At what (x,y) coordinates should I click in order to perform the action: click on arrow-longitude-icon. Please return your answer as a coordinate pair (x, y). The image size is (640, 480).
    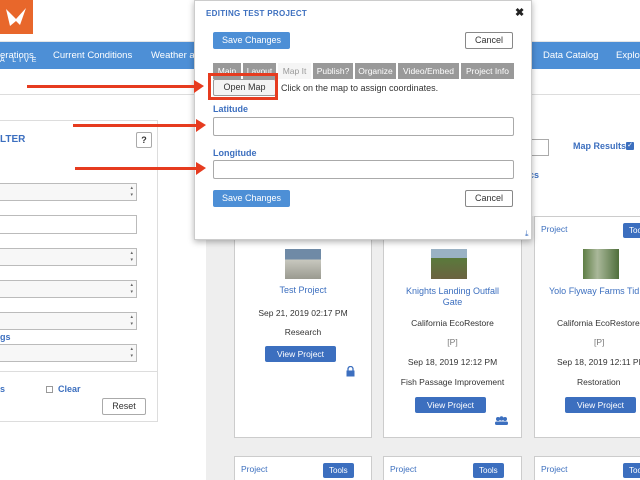
    Looking at the image, I should click on (140, 168).